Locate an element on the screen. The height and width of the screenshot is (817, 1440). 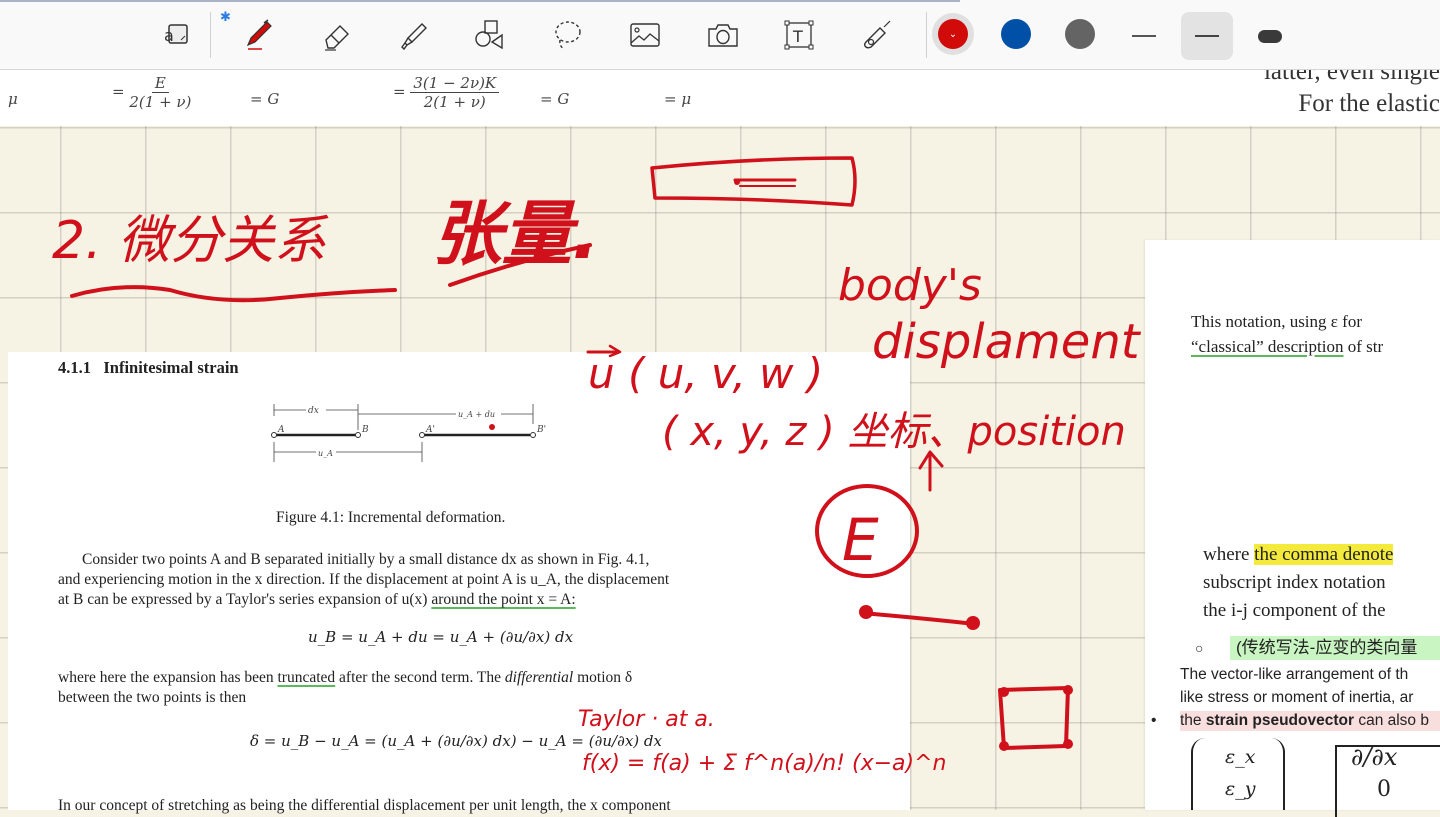
camera-button is located at coordinates (723, 35).